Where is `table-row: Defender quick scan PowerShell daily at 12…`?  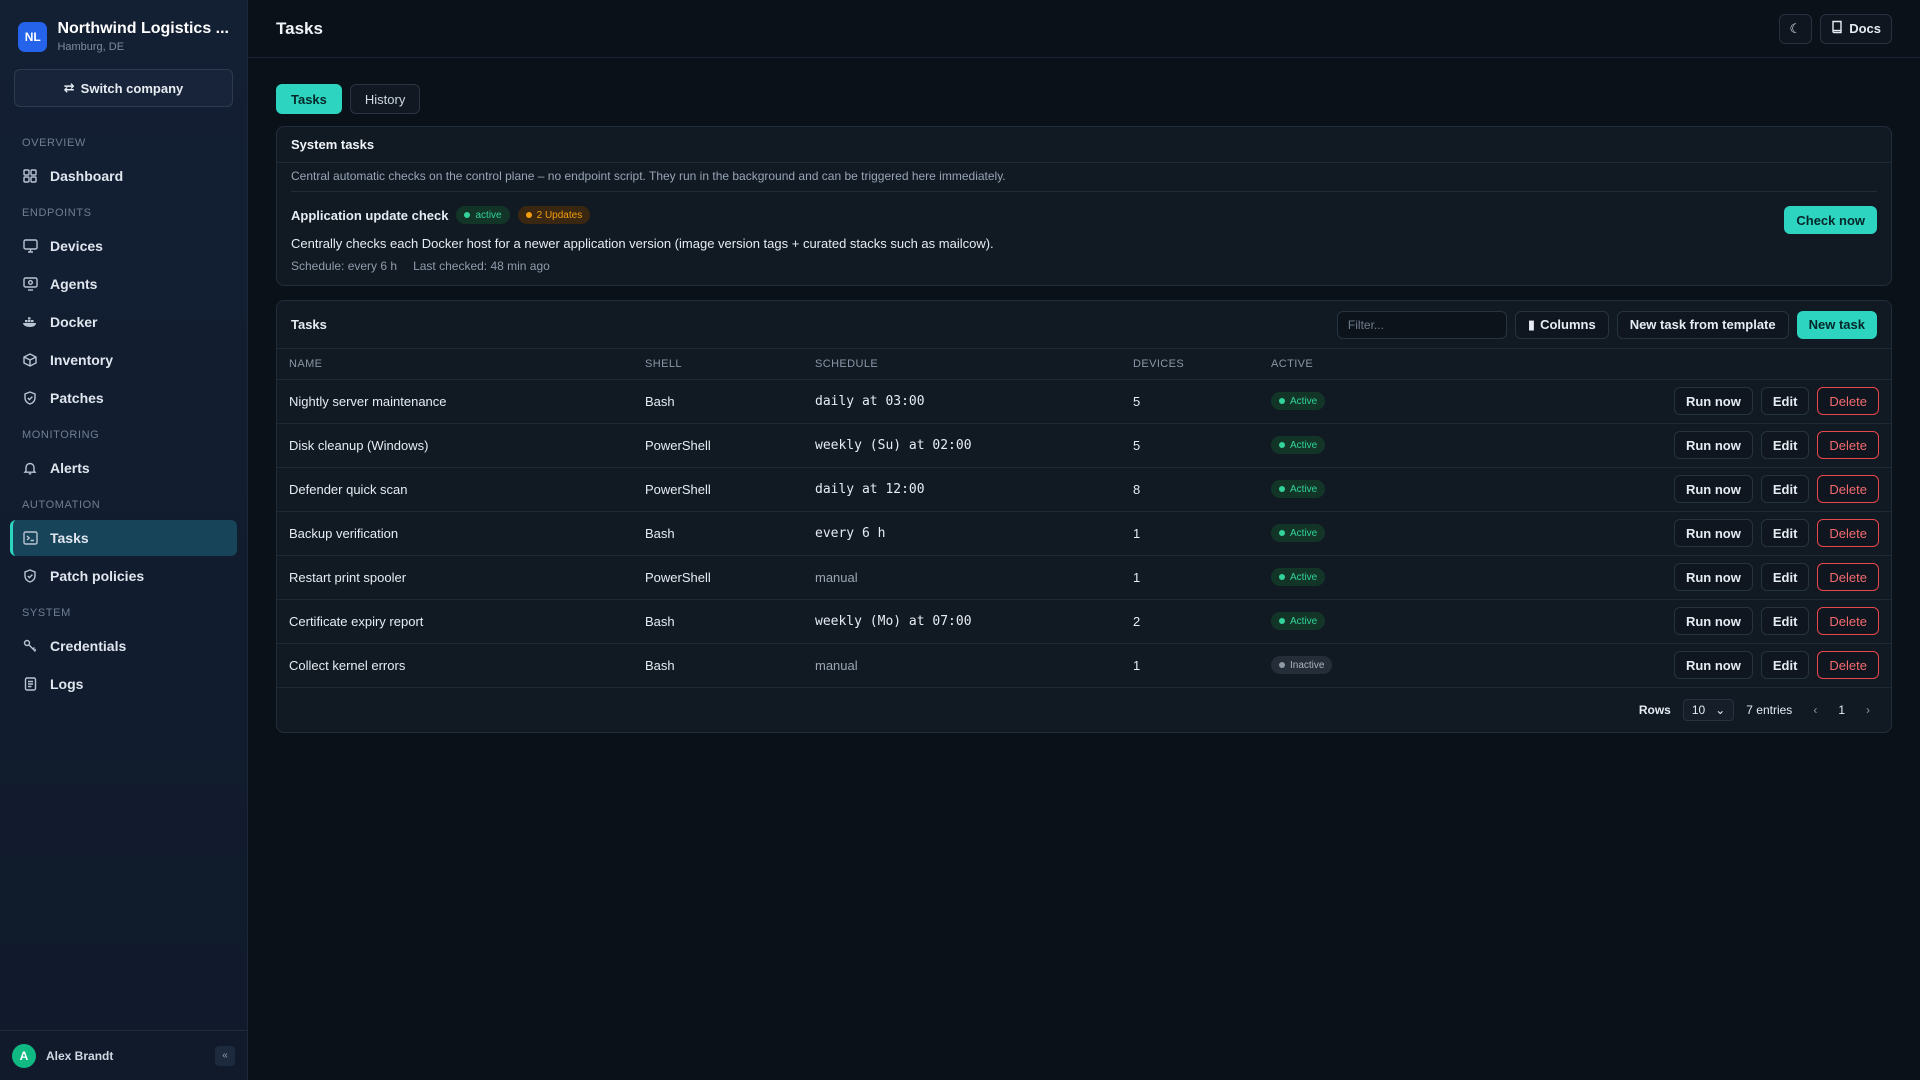
table-row: Defender quick scan PowerShell daily at 12… is located at coordinates (1084, 489).